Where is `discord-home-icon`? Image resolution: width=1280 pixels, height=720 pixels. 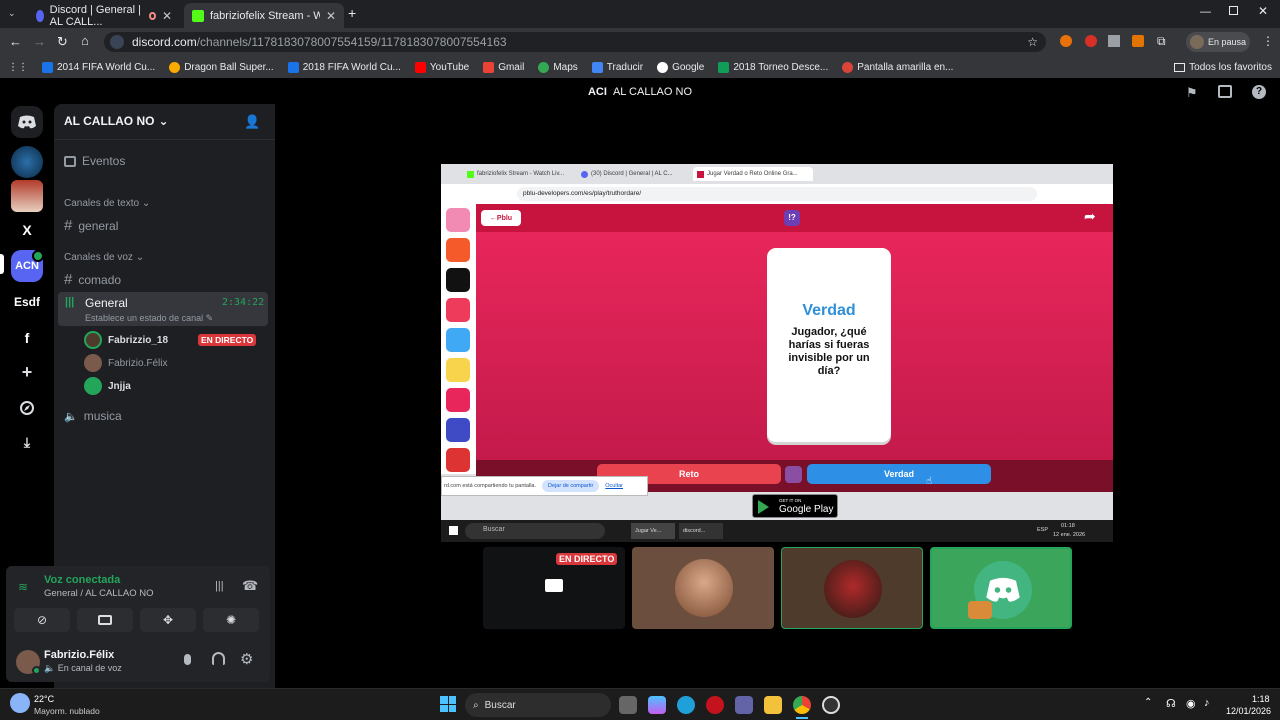
discord-home-icon is located at coordinates (27, 122).